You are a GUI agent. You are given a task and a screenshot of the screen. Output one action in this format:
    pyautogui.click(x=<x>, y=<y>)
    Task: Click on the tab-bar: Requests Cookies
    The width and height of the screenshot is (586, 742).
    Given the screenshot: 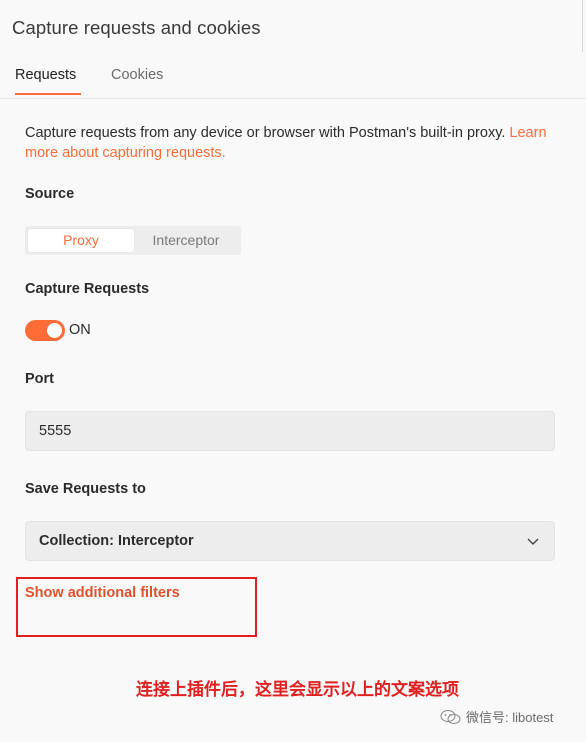 What is the action you would take?
    pyautogui.click(x=293, y=79)
    